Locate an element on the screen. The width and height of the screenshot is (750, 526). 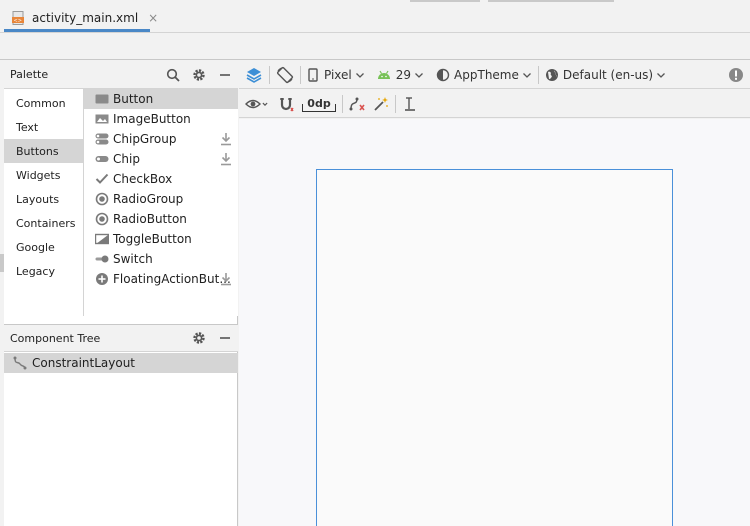
widget-label: ImageButton is located at coordinates (152, 119).